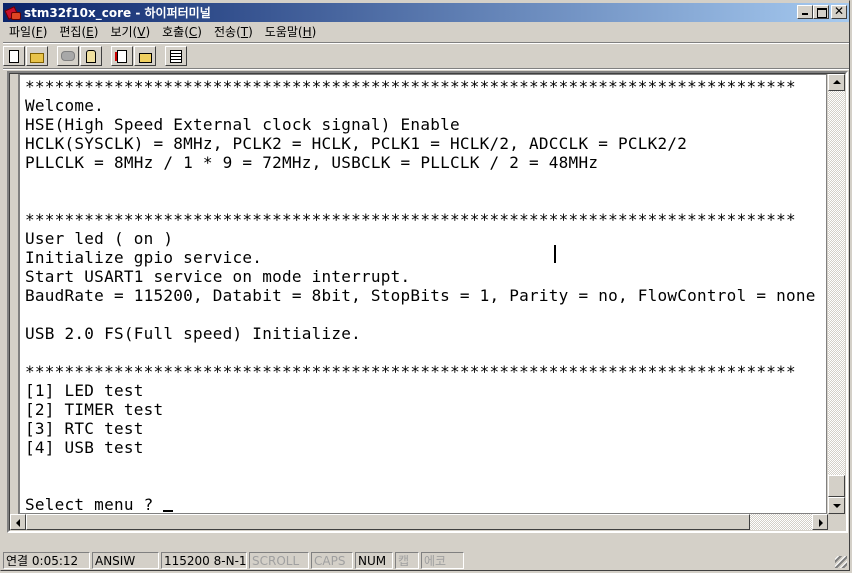 The width and height of the screenshot is (852, 573). Describe the element at coordinates (426, 32) in the screenshot. I see `menu-bar: 파일(F) 편집(E) 보기(V) 호출(C) 전송(T) 도움말(H)` at that location.